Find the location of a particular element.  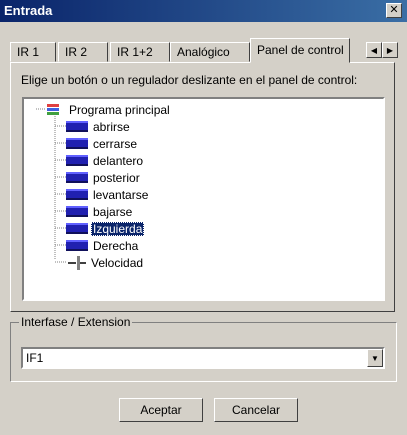

tab-panel-de-control: Panel de control is located at coordinates (300, 50).